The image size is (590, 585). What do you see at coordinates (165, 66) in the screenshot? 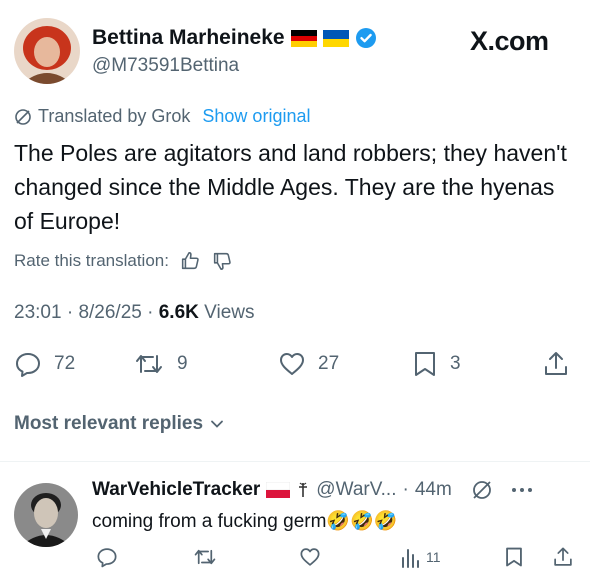
I see `author-handle: @M73591Bettina` at bounding box center [165, 66].